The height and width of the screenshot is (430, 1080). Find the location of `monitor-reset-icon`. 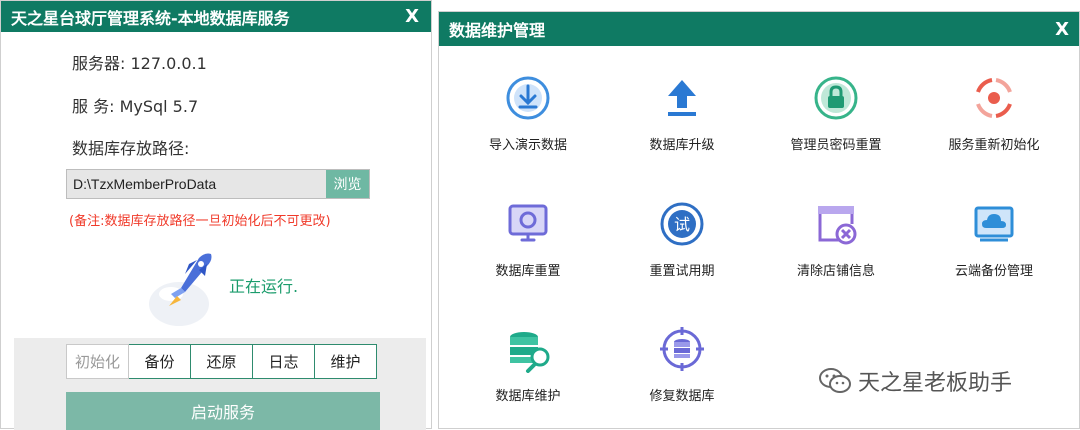

monitor-reset-icon is located at coordinates (528, 223).